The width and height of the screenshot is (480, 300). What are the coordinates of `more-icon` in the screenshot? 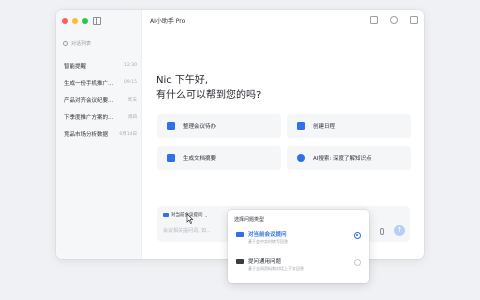 It's located at (394, 20).